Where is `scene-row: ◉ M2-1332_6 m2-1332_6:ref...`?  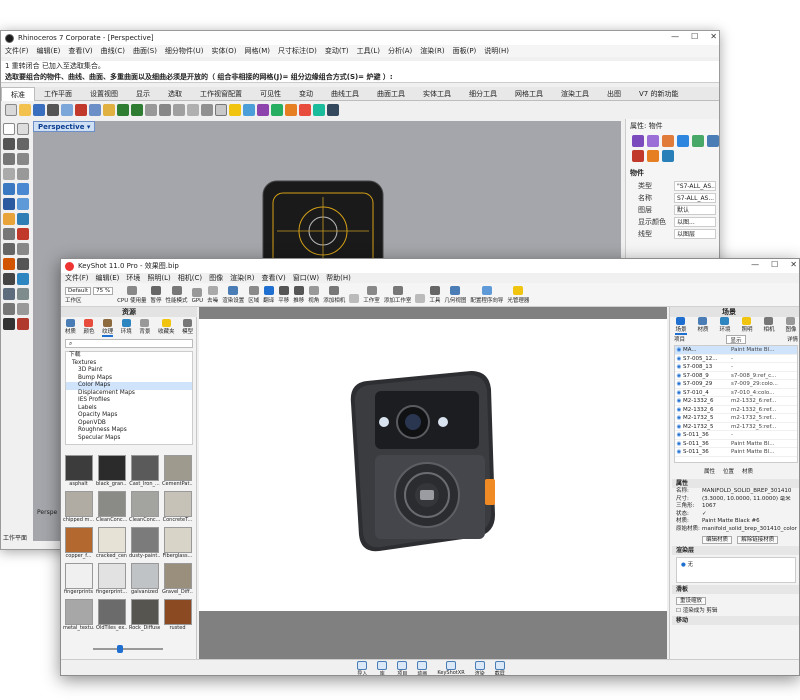
scene-row: ◉ M2-1332_6 m2-1332_6:ref... is located at coordinates (736, 410).